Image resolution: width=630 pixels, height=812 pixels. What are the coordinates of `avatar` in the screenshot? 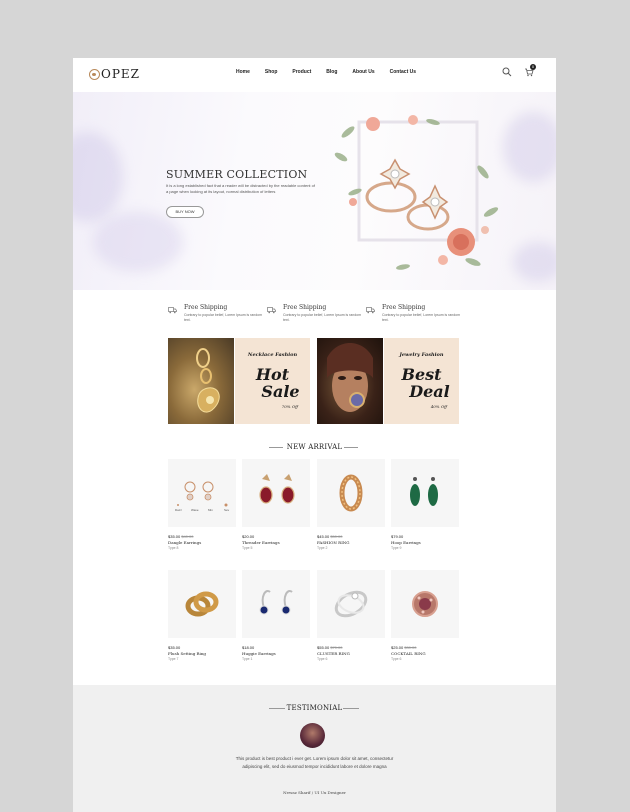 It's located at (312, 735).